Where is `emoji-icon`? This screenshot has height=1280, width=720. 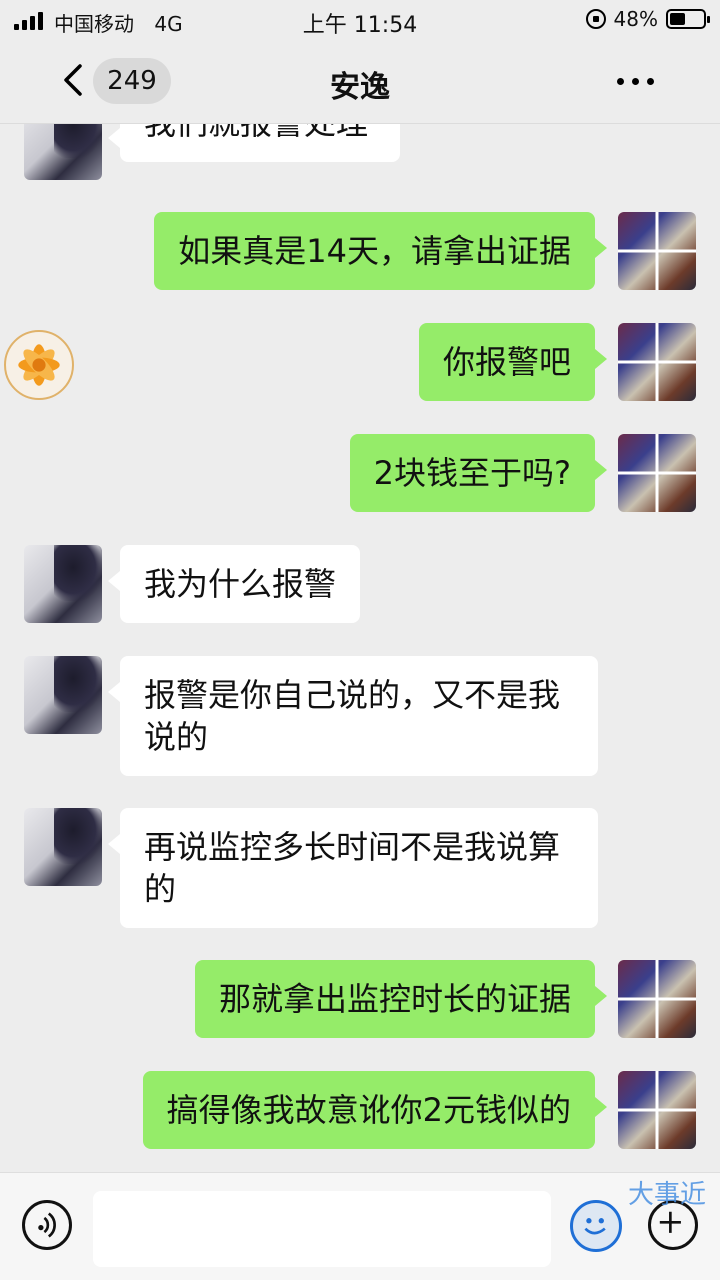
emoji-icon is located at coordinates (596, 1226).